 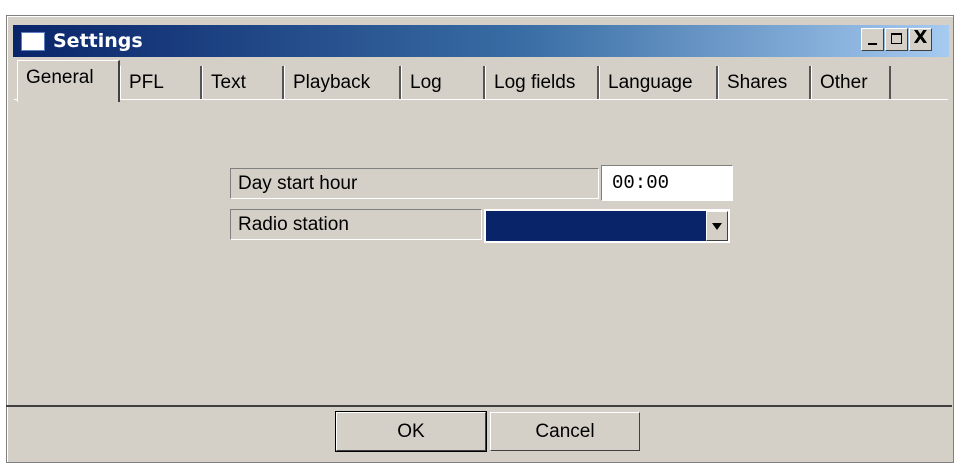 What do you see at coordinates (872, 39) in the screenshot?
I see `minimize-button` at bounding box center [872, 39].